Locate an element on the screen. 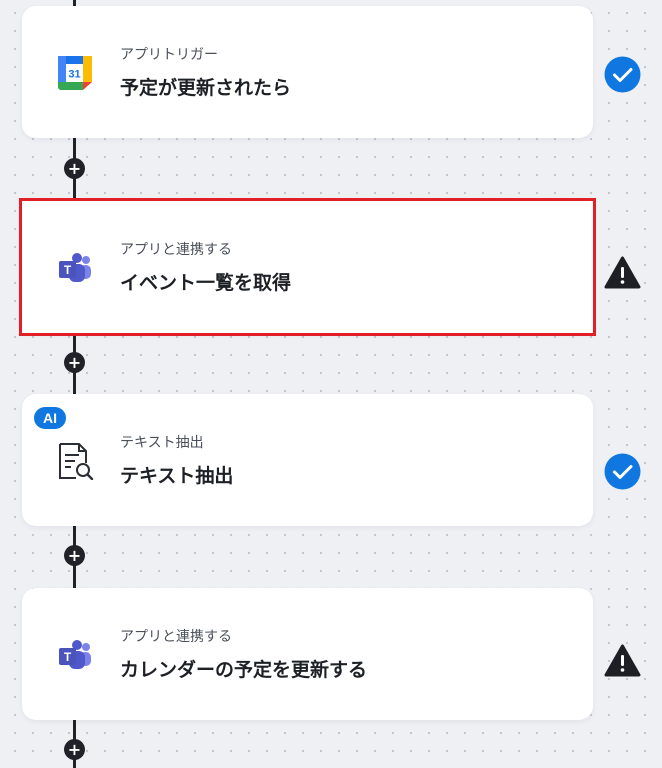 The width and height of the screenshot is (662, 768). ai-badge: AI is located at coordinates (50, 418).